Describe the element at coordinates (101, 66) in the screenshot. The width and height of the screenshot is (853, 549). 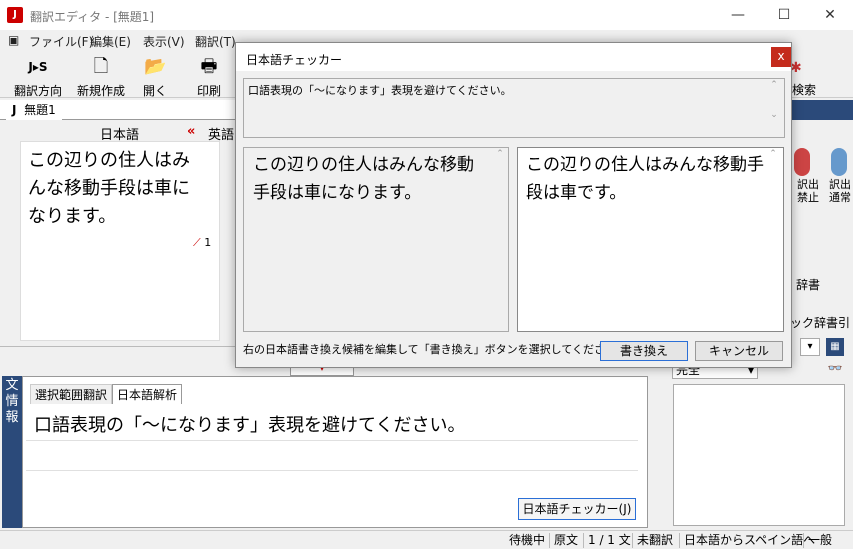
I see `new-document-icon: 🗋` at that location.